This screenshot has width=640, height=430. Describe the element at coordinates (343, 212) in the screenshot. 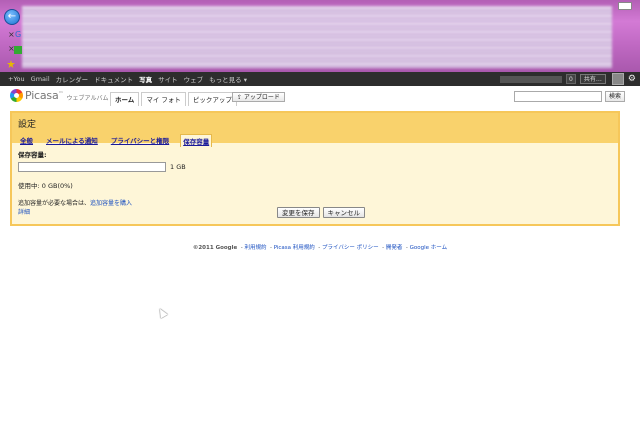

I see `cancel-button: キャンセル` at that location.